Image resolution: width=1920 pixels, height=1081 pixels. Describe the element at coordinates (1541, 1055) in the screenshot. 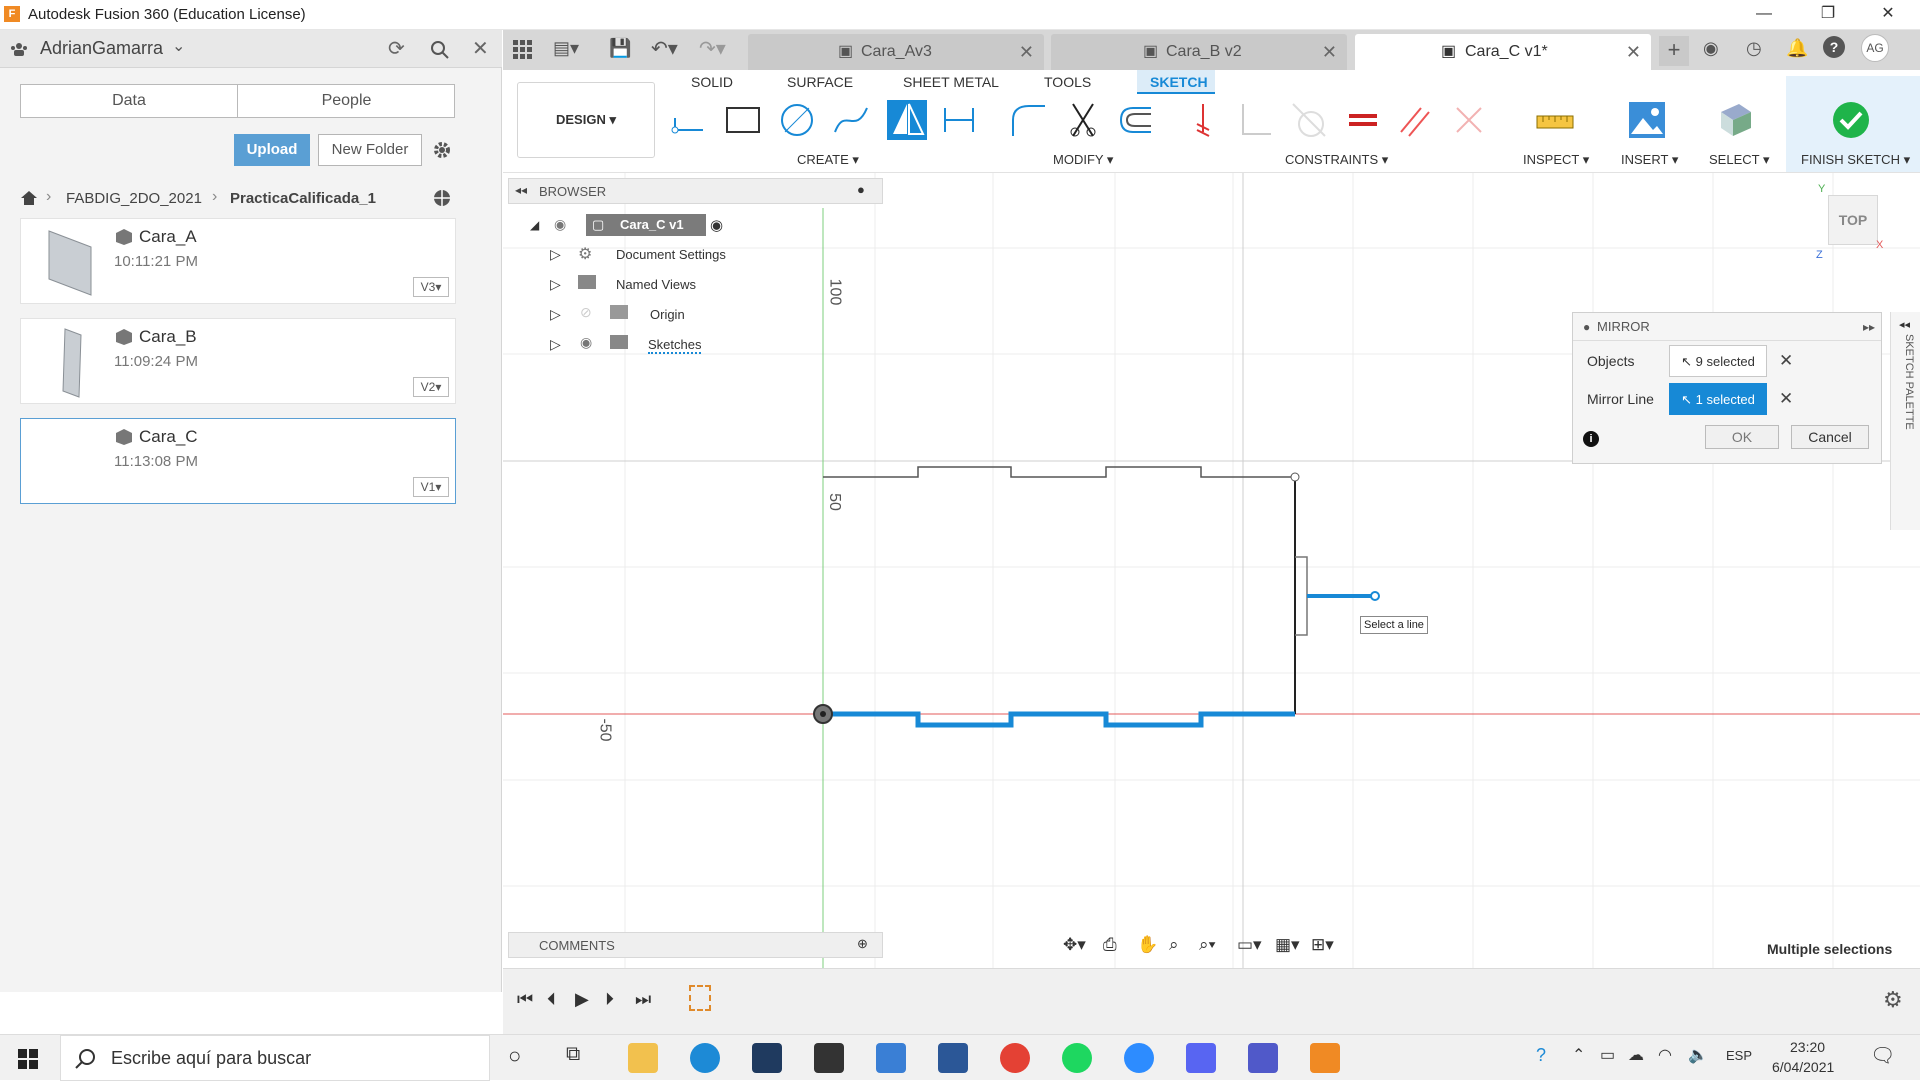

I see `help-tray-icon: ?` at that location.